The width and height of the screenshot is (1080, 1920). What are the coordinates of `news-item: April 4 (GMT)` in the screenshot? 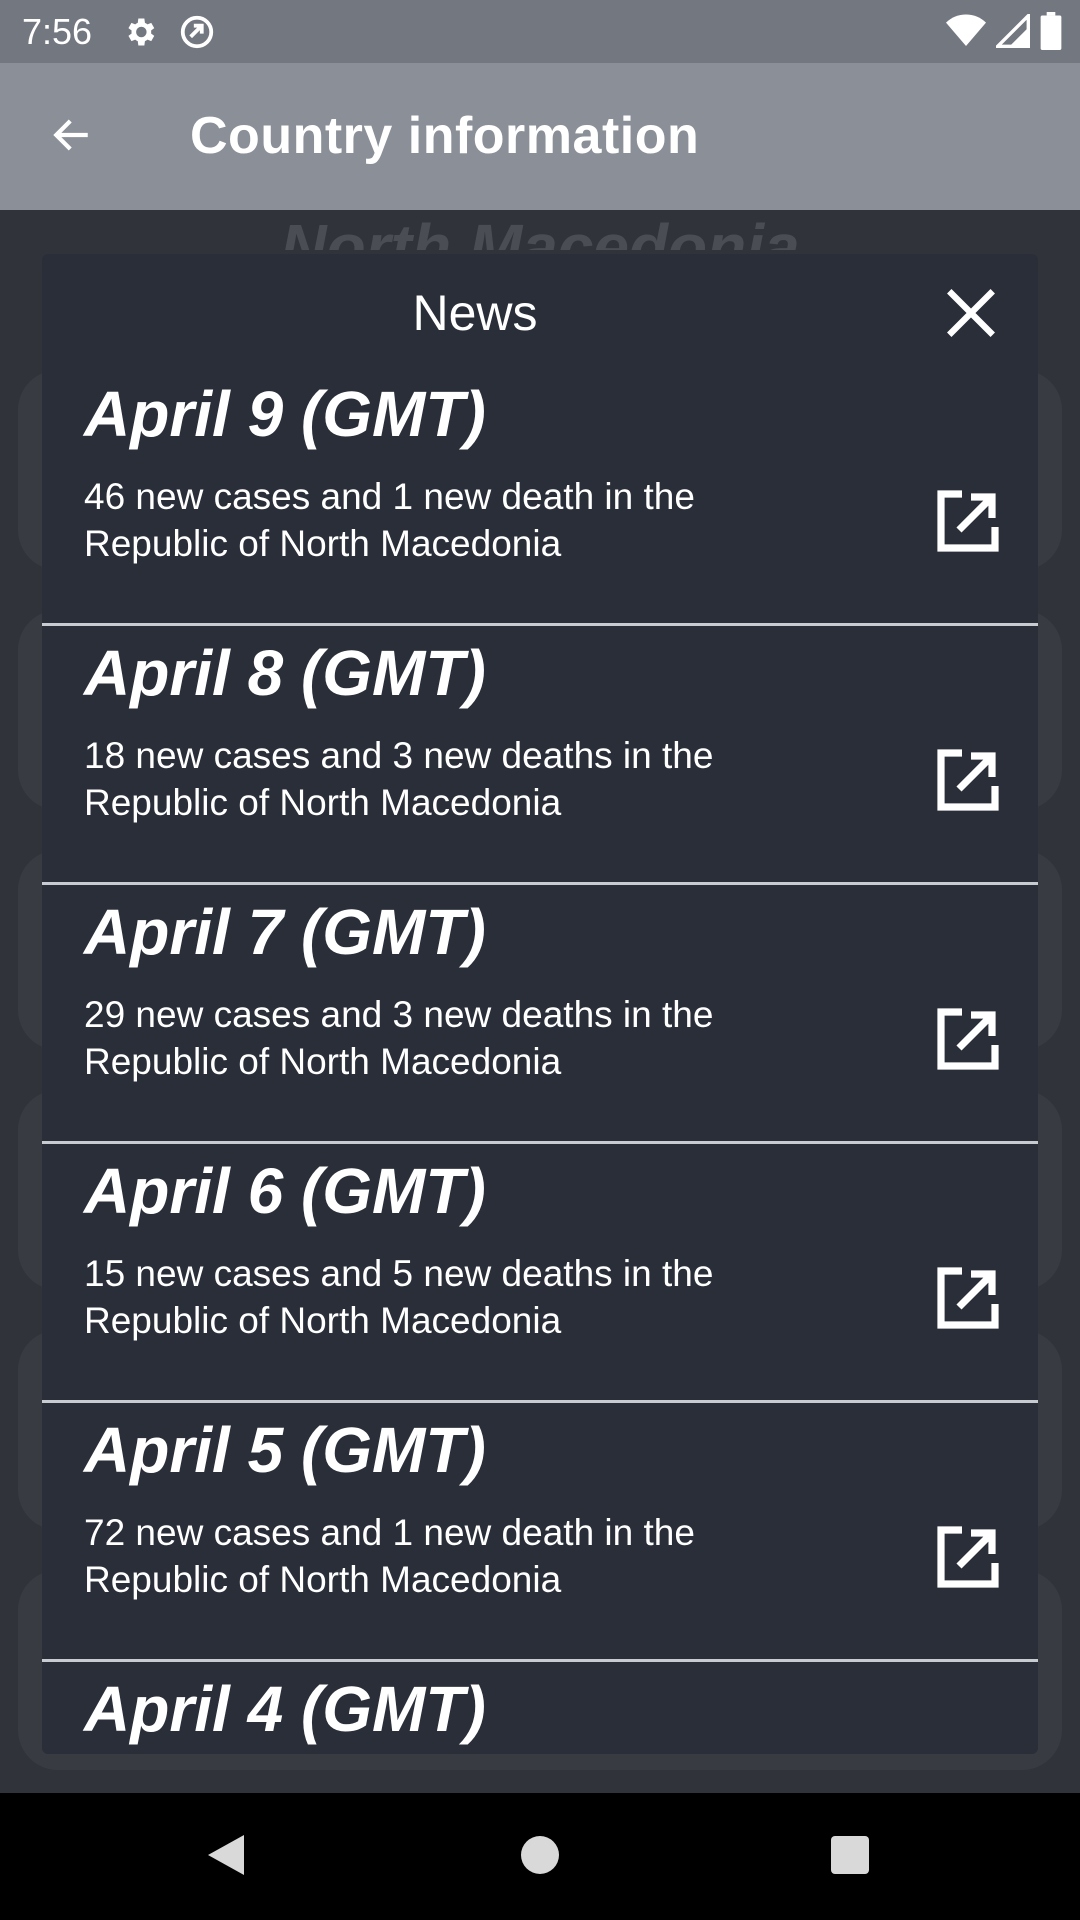 It's located at (540, 1708).